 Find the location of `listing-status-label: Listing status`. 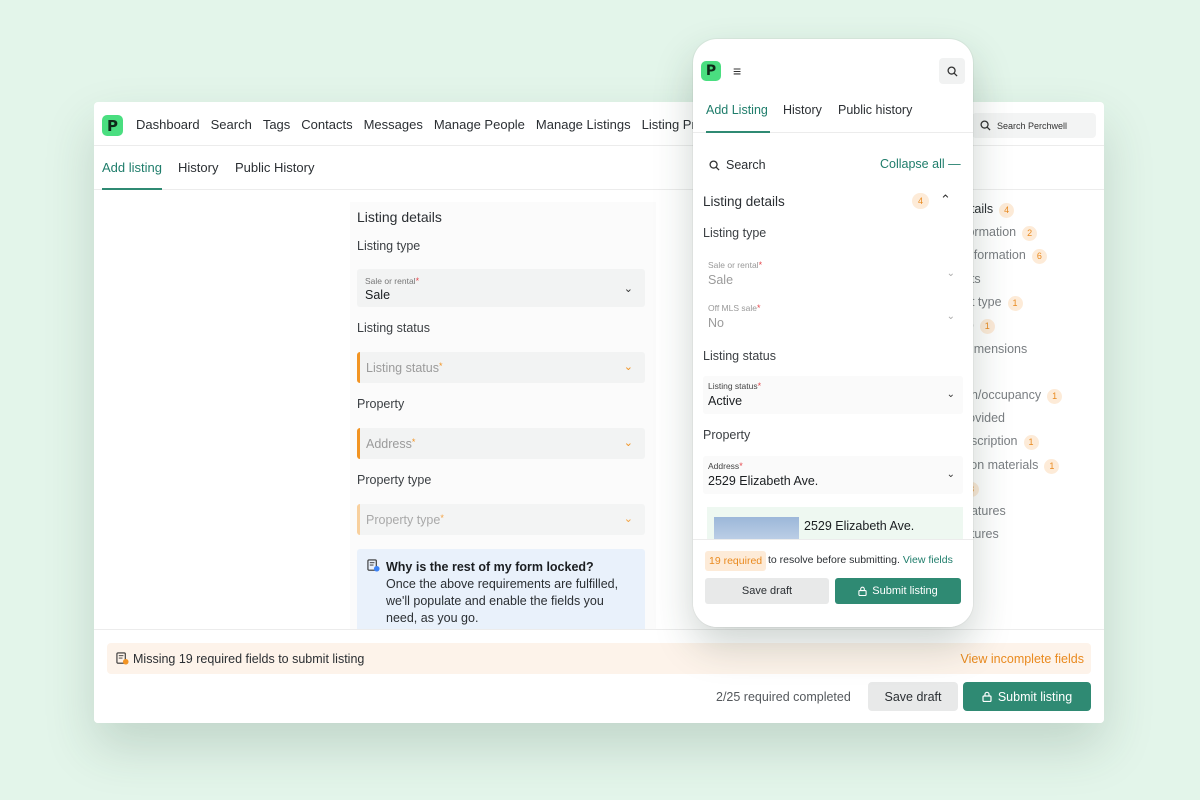

listing-status-label: Listing status is located at coordinates (393, 328).